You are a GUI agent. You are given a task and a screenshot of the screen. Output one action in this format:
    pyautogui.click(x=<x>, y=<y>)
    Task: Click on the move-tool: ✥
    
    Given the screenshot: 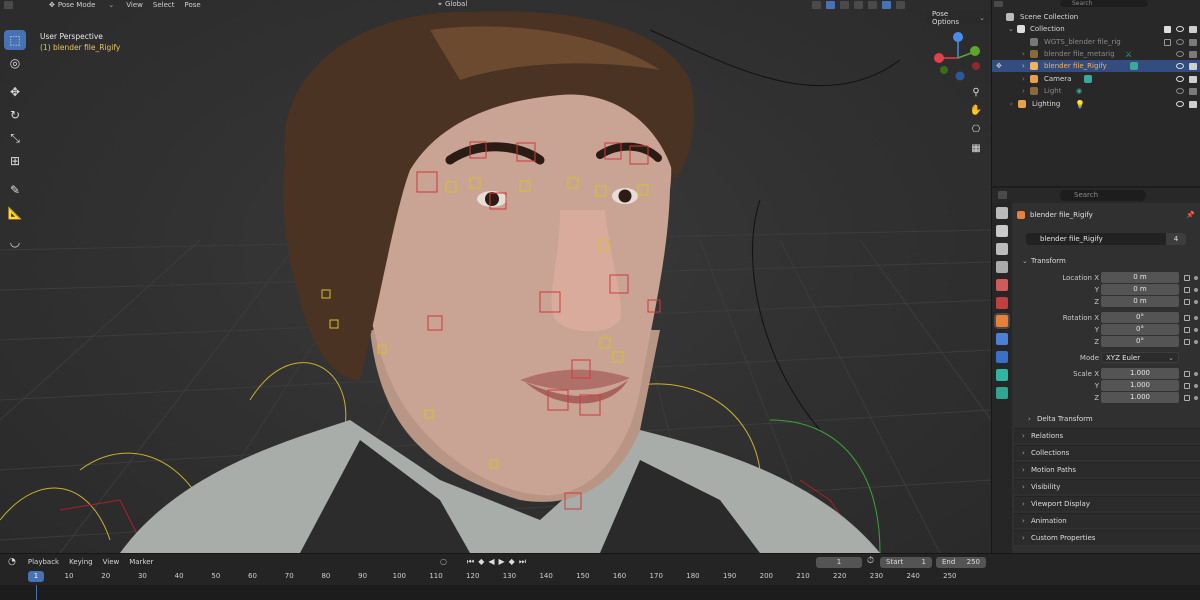 What is the action you would take?
    pyautogui.click(x=15, y=92)
    